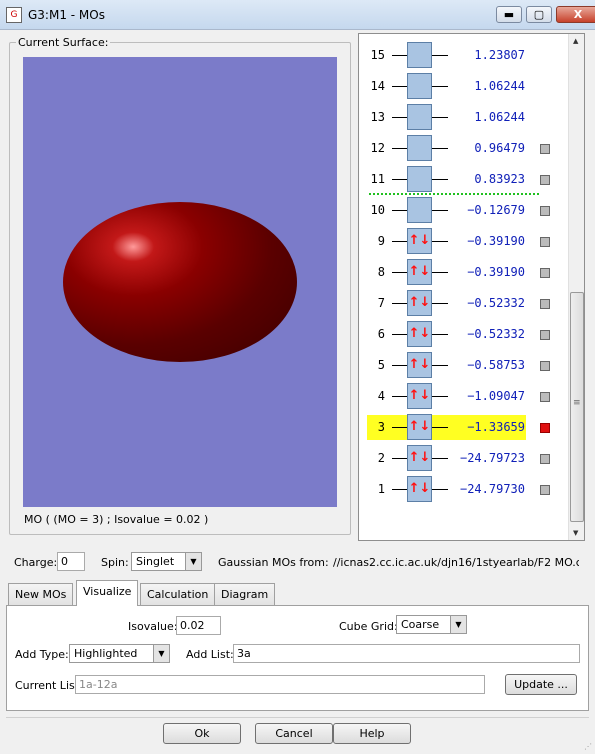 Image resolution: width=595 pixels, height=754 pixels. What do you see at coordinates (273, 562) in the screenshot?
I see `source-label: Gaussian MOs from:` at bounding box center [273, 562].